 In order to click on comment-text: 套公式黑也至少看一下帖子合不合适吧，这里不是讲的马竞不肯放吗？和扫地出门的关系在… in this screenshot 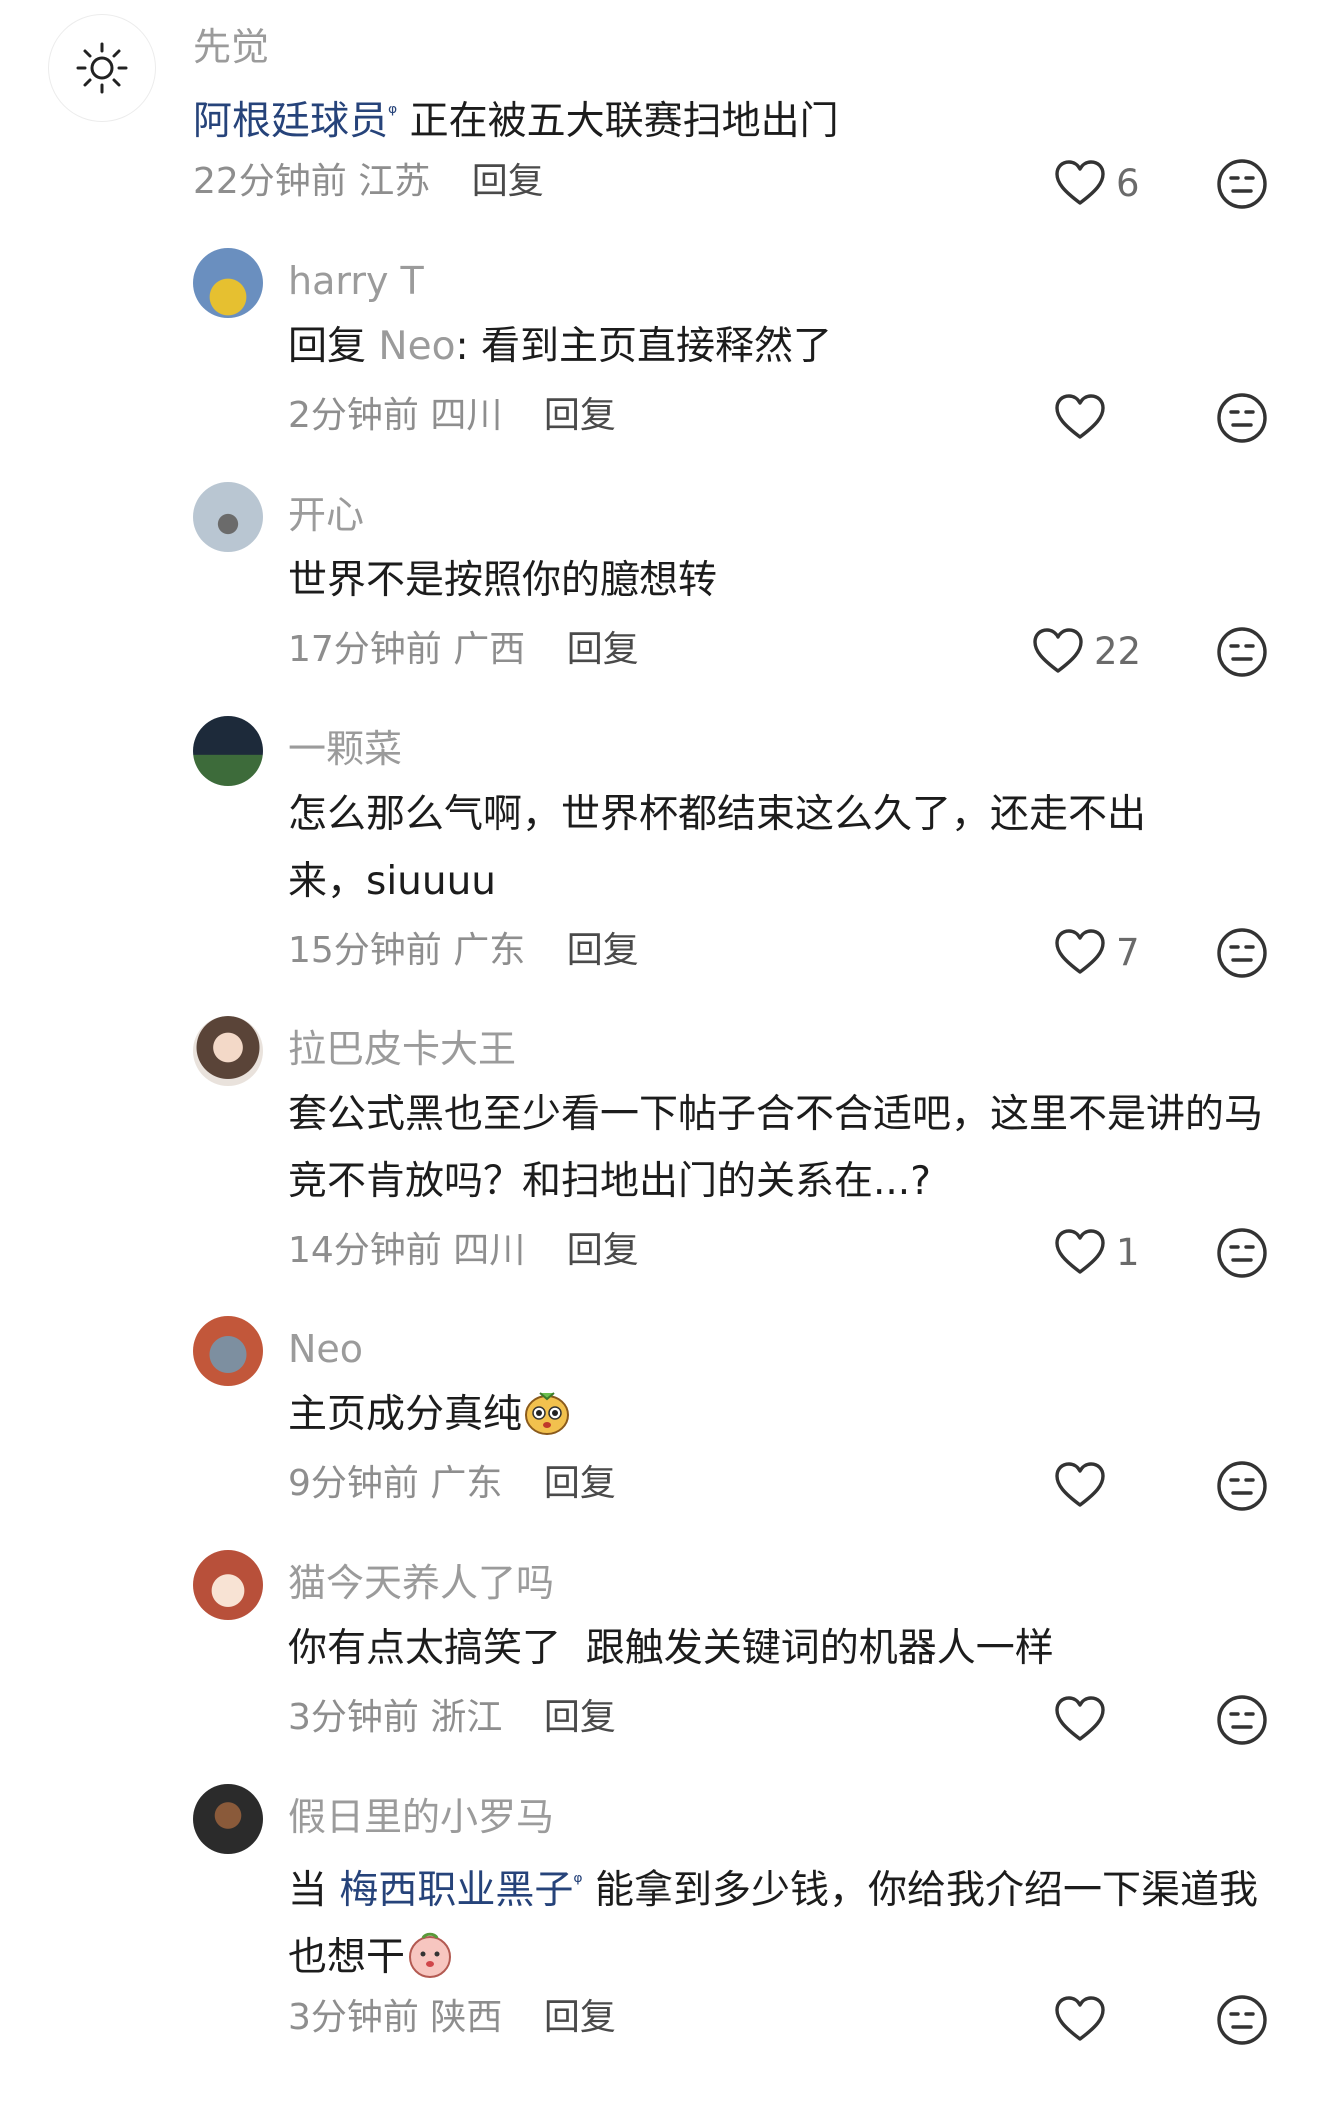, I will do `click(776, 1148)`.